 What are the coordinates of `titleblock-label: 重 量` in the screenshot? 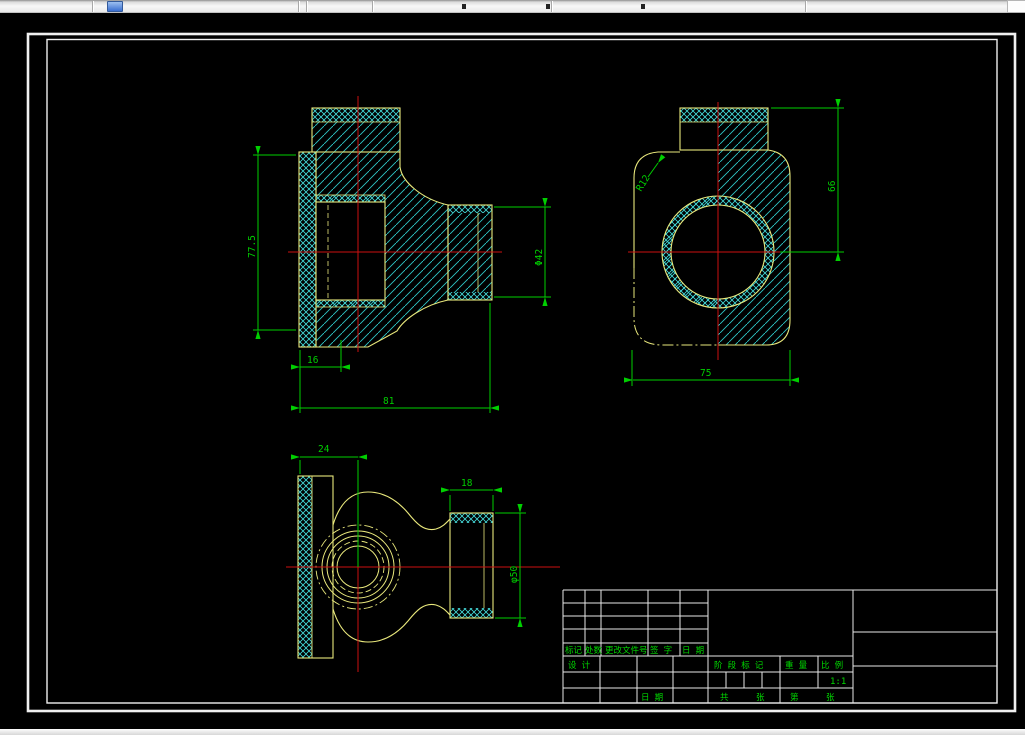 It's located at (796, 665).